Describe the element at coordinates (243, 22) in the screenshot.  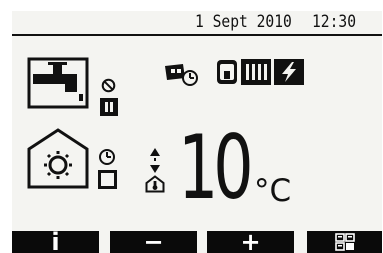
I see `date-display: 1 Sept 2010` at that location.